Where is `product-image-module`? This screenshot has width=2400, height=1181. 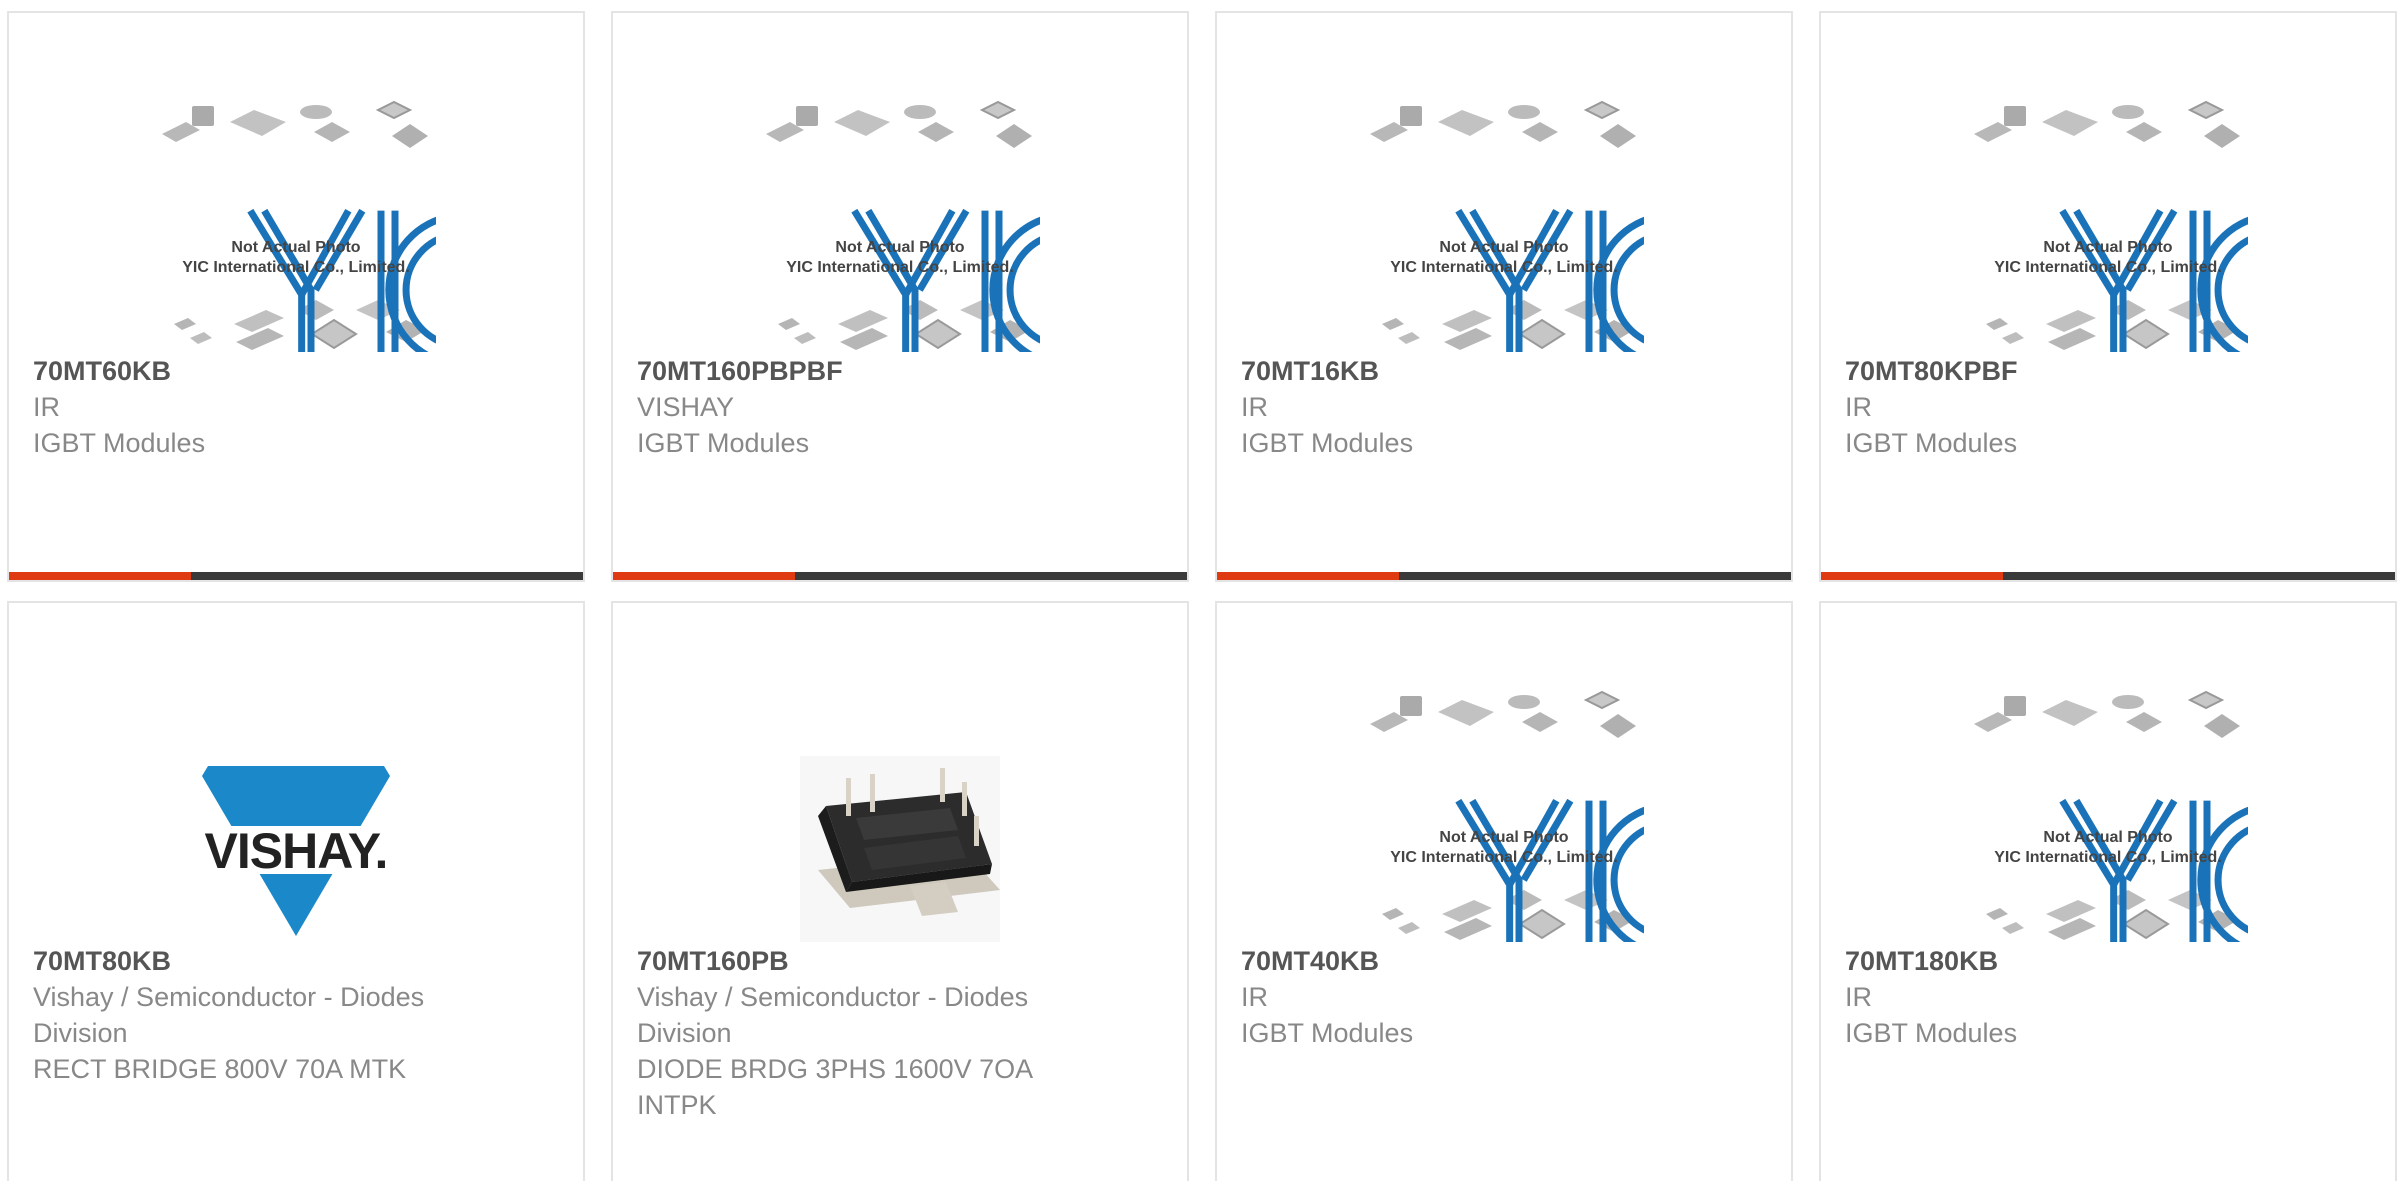
product-image-module is located at coordinates (900, 814).